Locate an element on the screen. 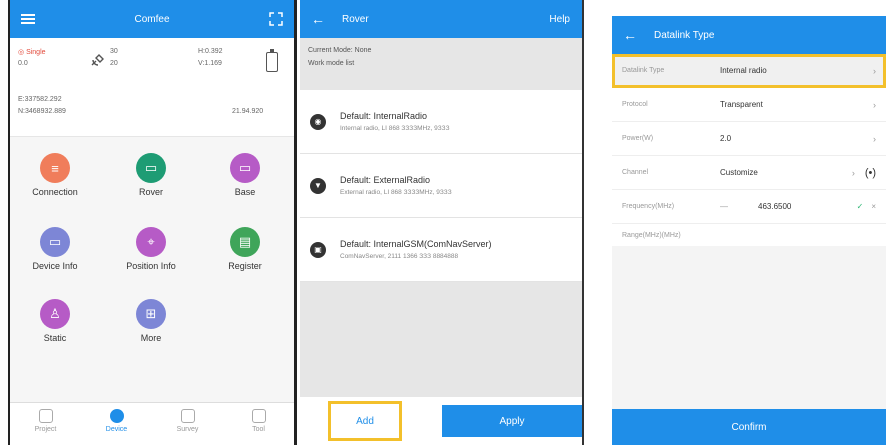  tile-rover: ▭ Rover is located at coordinates (151, 175).